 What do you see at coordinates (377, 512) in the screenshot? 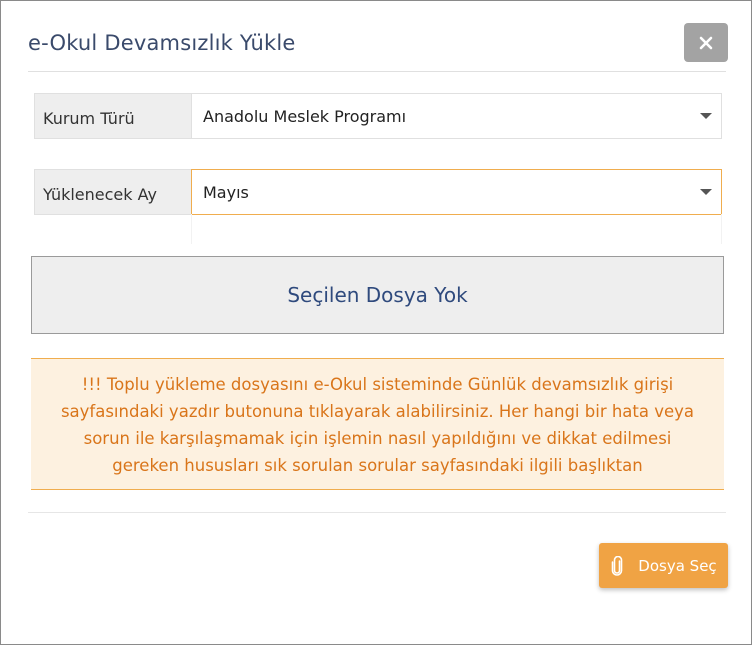
I see `footer-divider` at bounding box center [377, 512].